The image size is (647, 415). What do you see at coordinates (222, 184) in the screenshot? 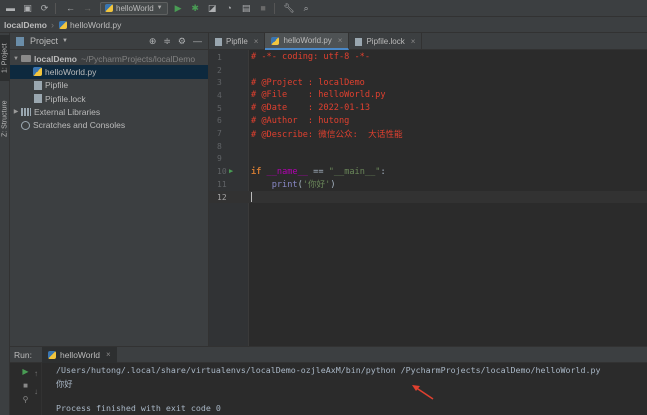
I see `line-number: 11` at bounding box center [222, 184].